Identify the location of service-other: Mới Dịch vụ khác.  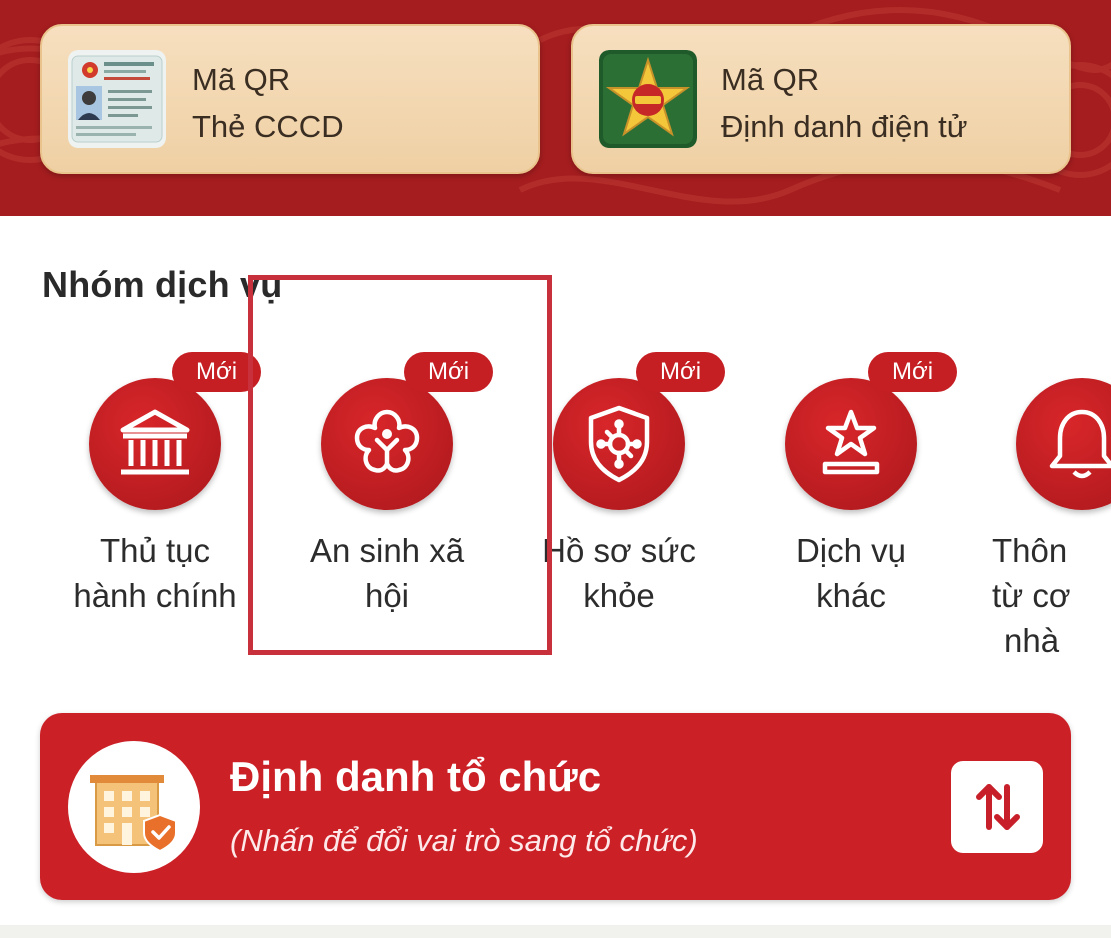
(851, 505).